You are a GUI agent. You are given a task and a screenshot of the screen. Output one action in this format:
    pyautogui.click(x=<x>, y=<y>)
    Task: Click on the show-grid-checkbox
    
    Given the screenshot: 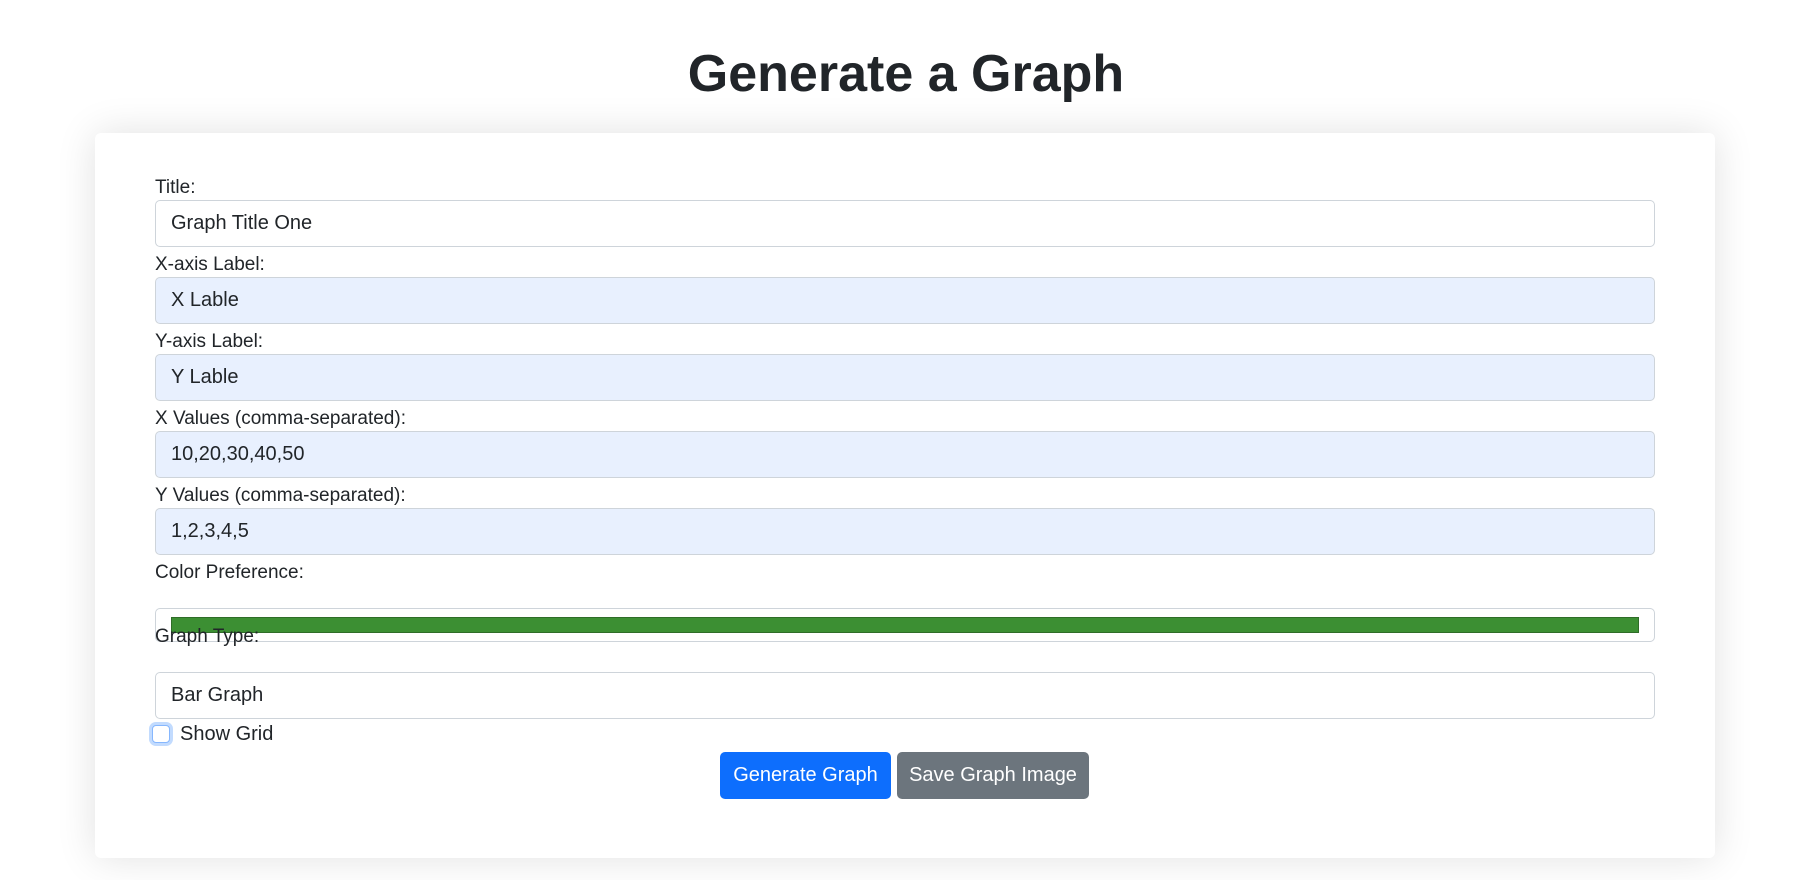 What is the action you would take?
    pyautogui.click(x=161, y=734)
    